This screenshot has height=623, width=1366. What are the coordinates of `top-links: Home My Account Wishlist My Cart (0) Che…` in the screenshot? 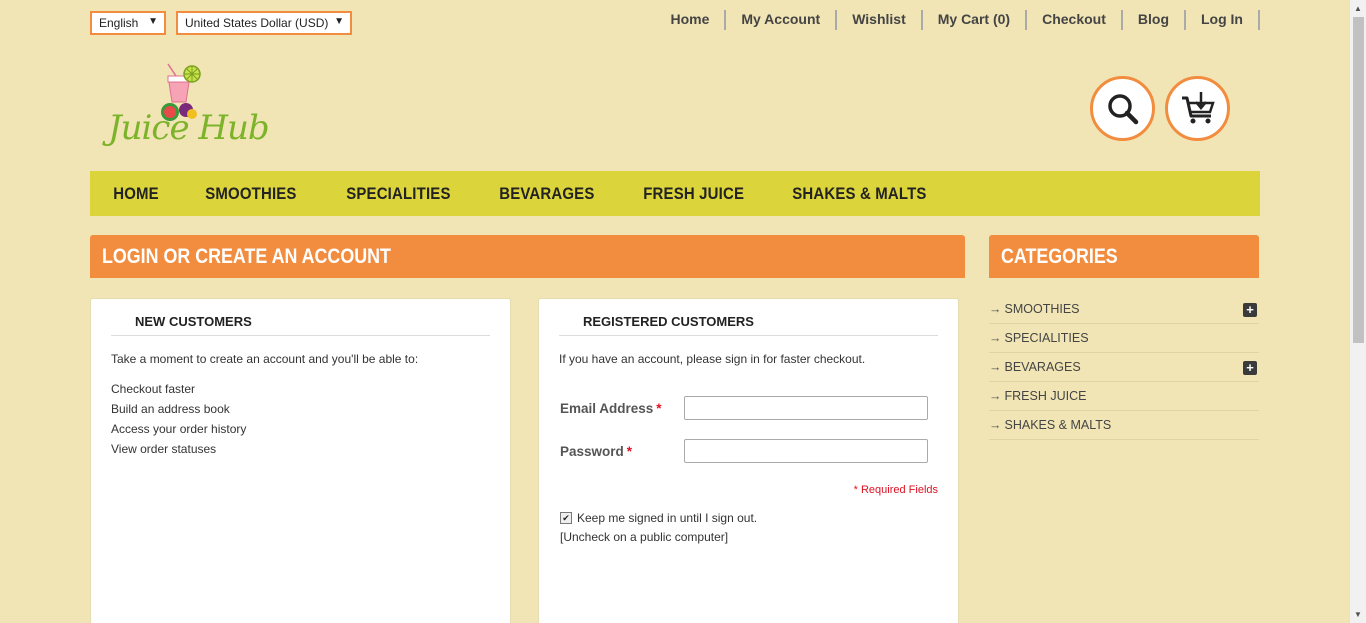 It's located at (957, 20).